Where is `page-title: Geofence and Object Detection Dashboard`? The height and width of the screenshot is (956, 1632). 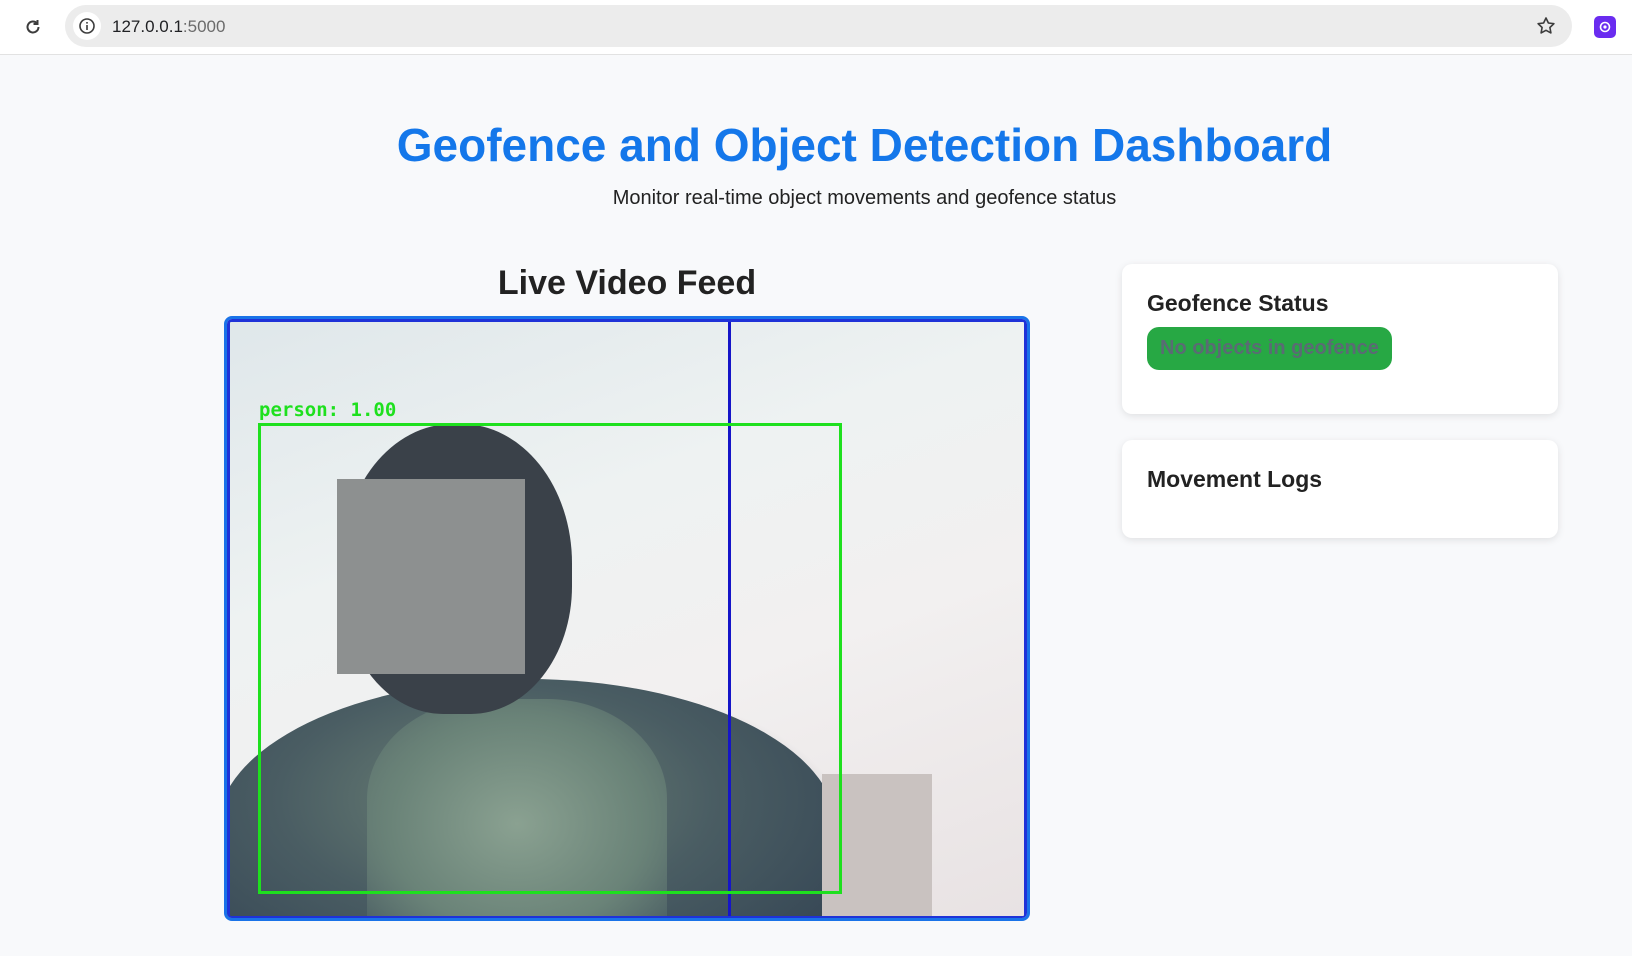
page-title: Geofence and Object Detection Dashboard is located at coordinates (864, 145).